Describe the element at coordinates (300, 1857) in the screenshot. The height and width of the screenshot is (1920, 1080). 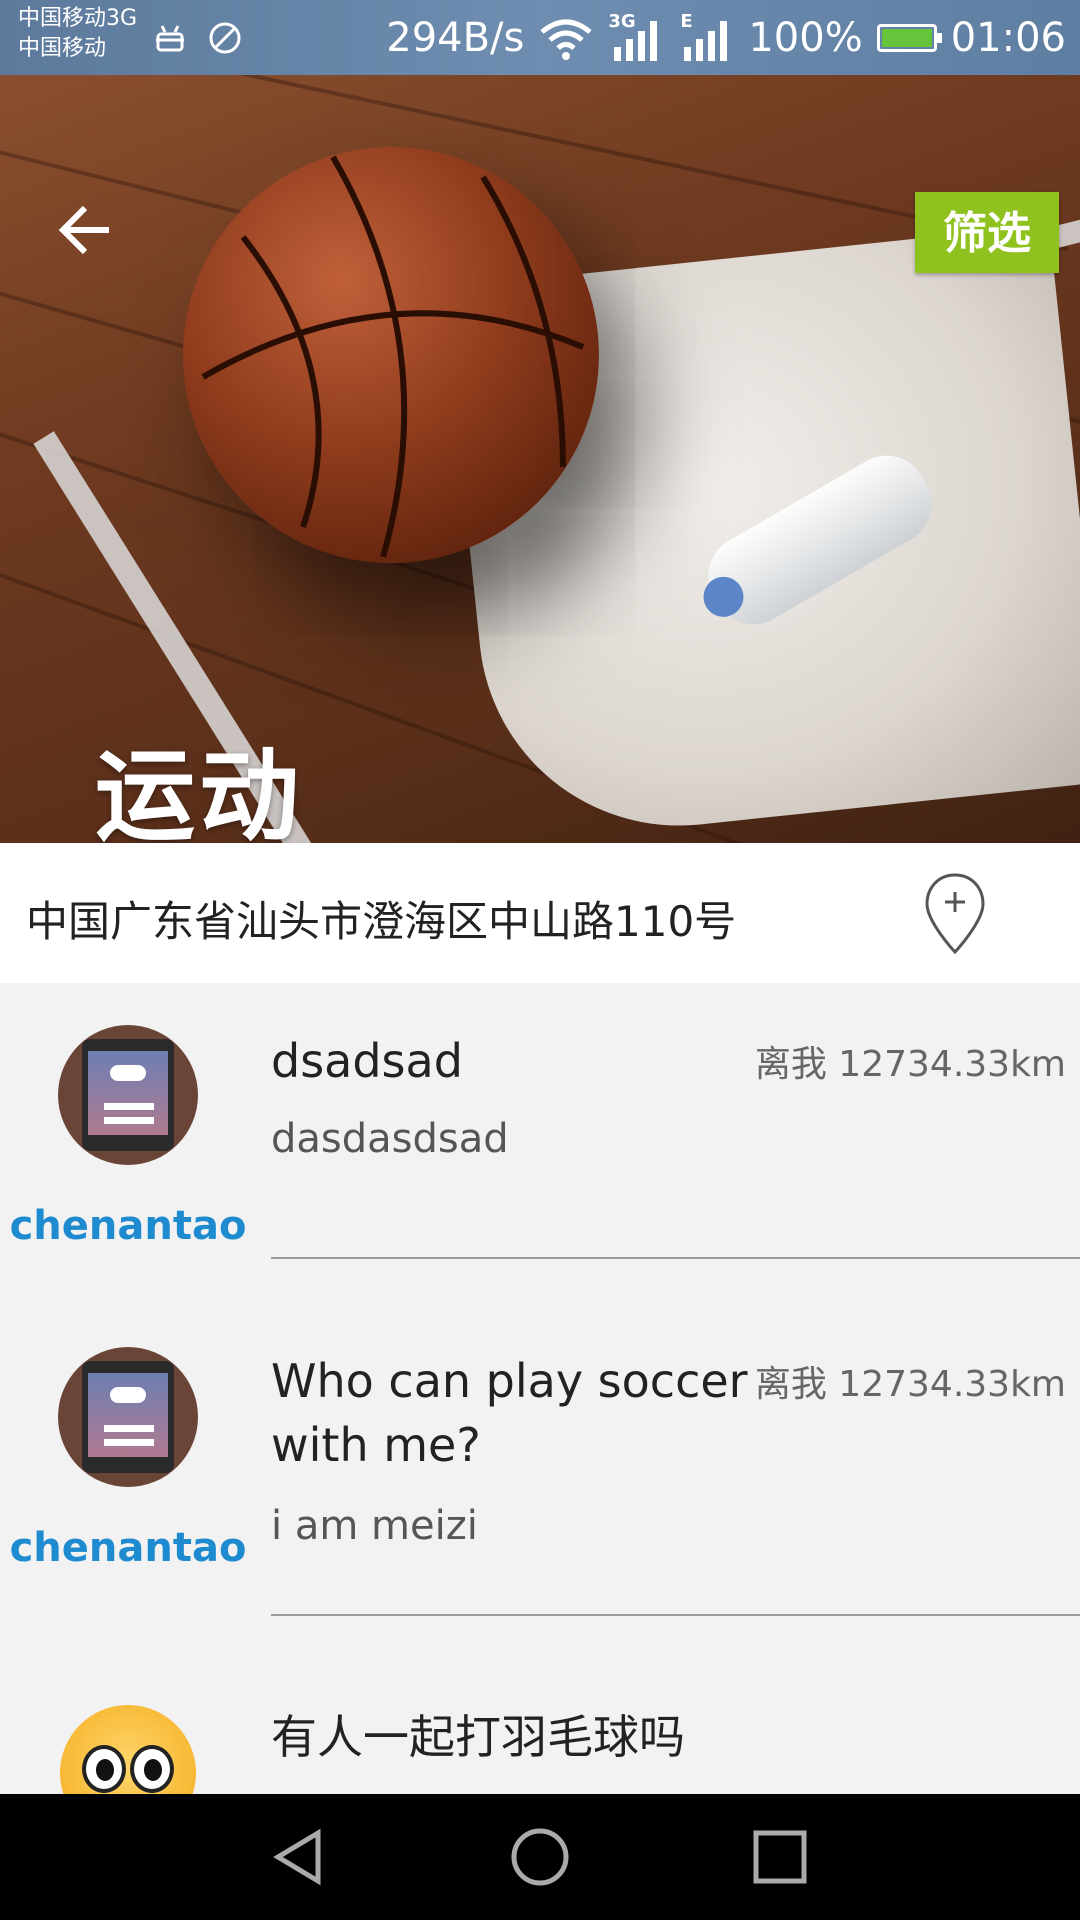
I see `back-nav-icon` at that location.